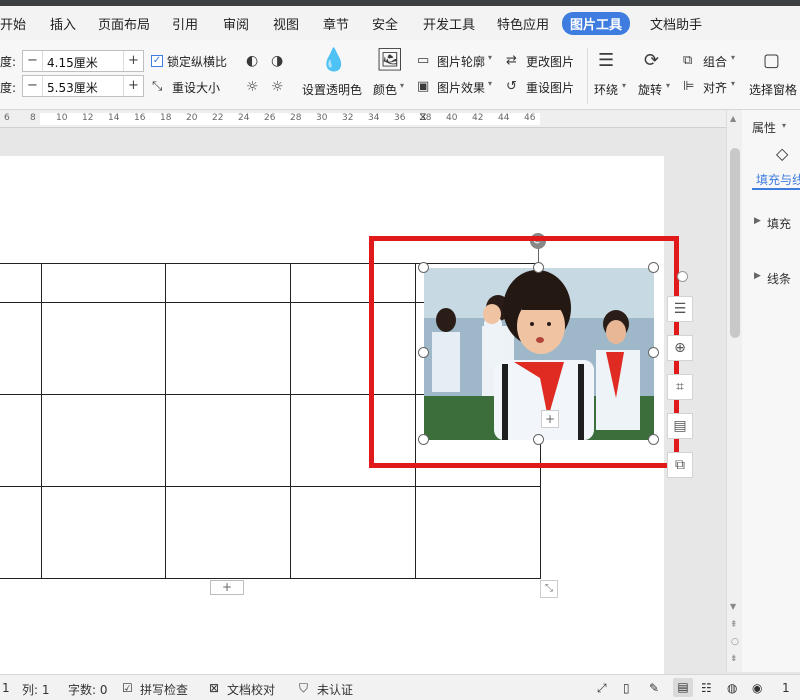 This screenshot has width=800, height=700. What do you see at coordinates (735, 642) in the screenshot?
I see `select-browse-icon: ○` at bounding box center [735, 642].